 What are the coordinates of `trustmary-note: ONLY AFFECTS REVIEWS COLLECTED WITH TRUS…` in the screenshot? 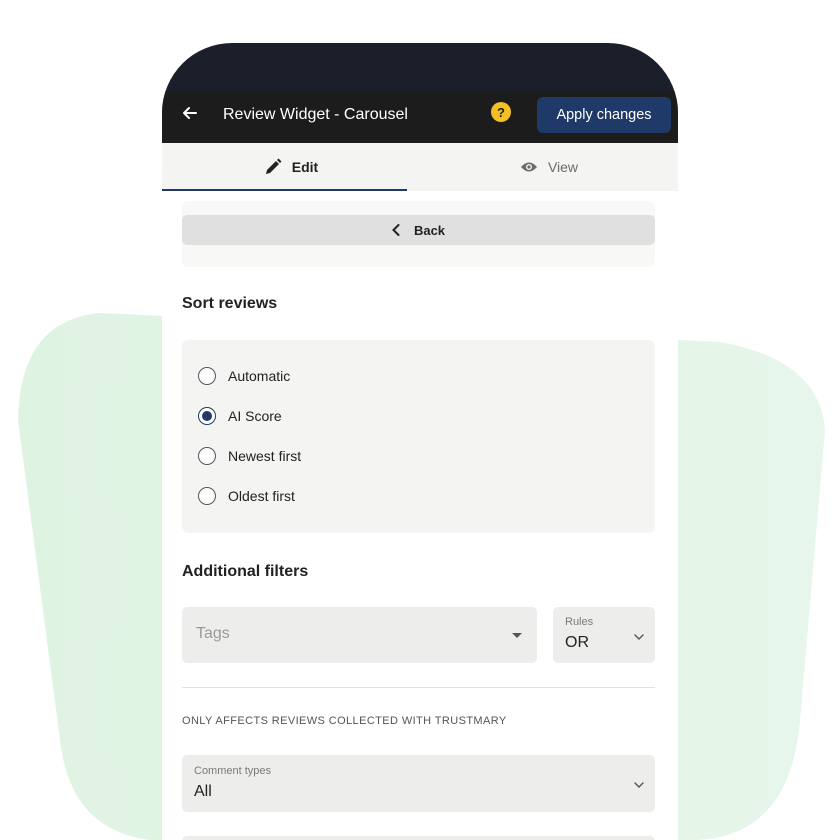 It's located at (344, 721).